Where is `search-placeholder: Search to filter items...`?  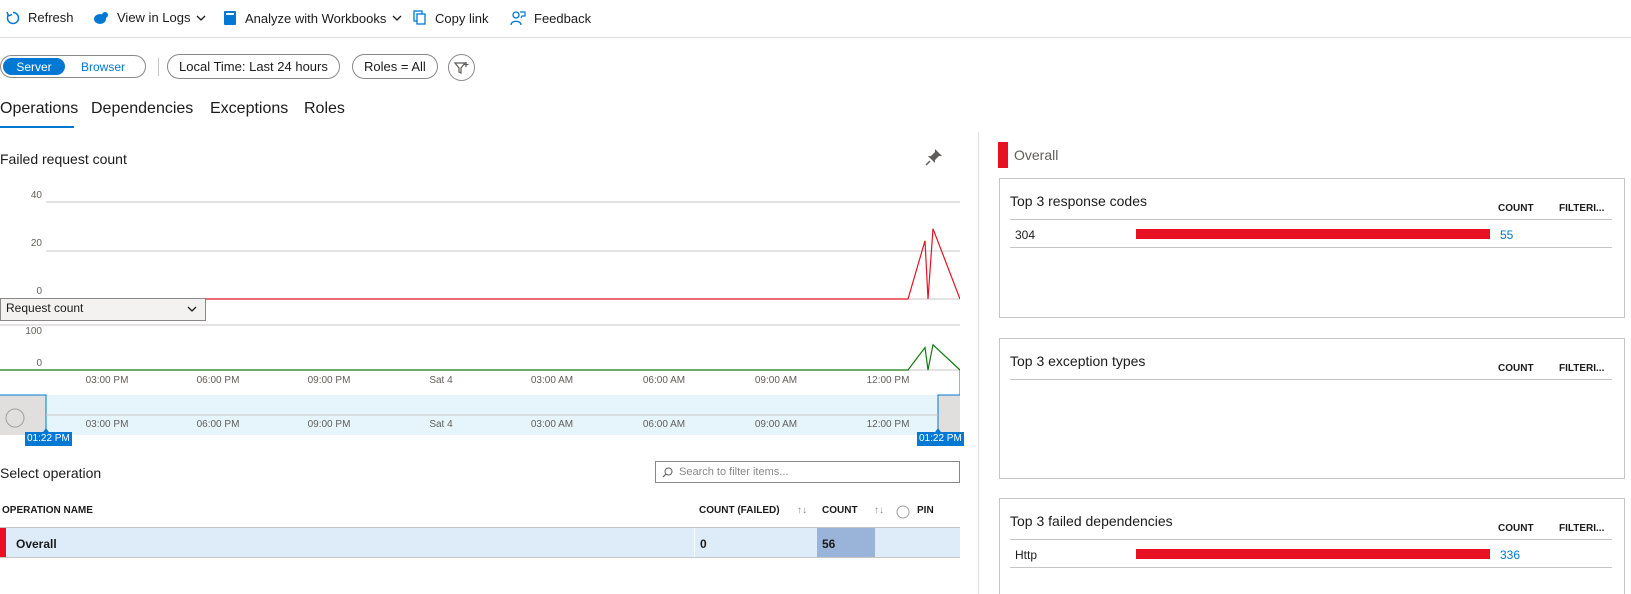 search-placeholder: Search to filter items... is located at coordinates (734, 472).